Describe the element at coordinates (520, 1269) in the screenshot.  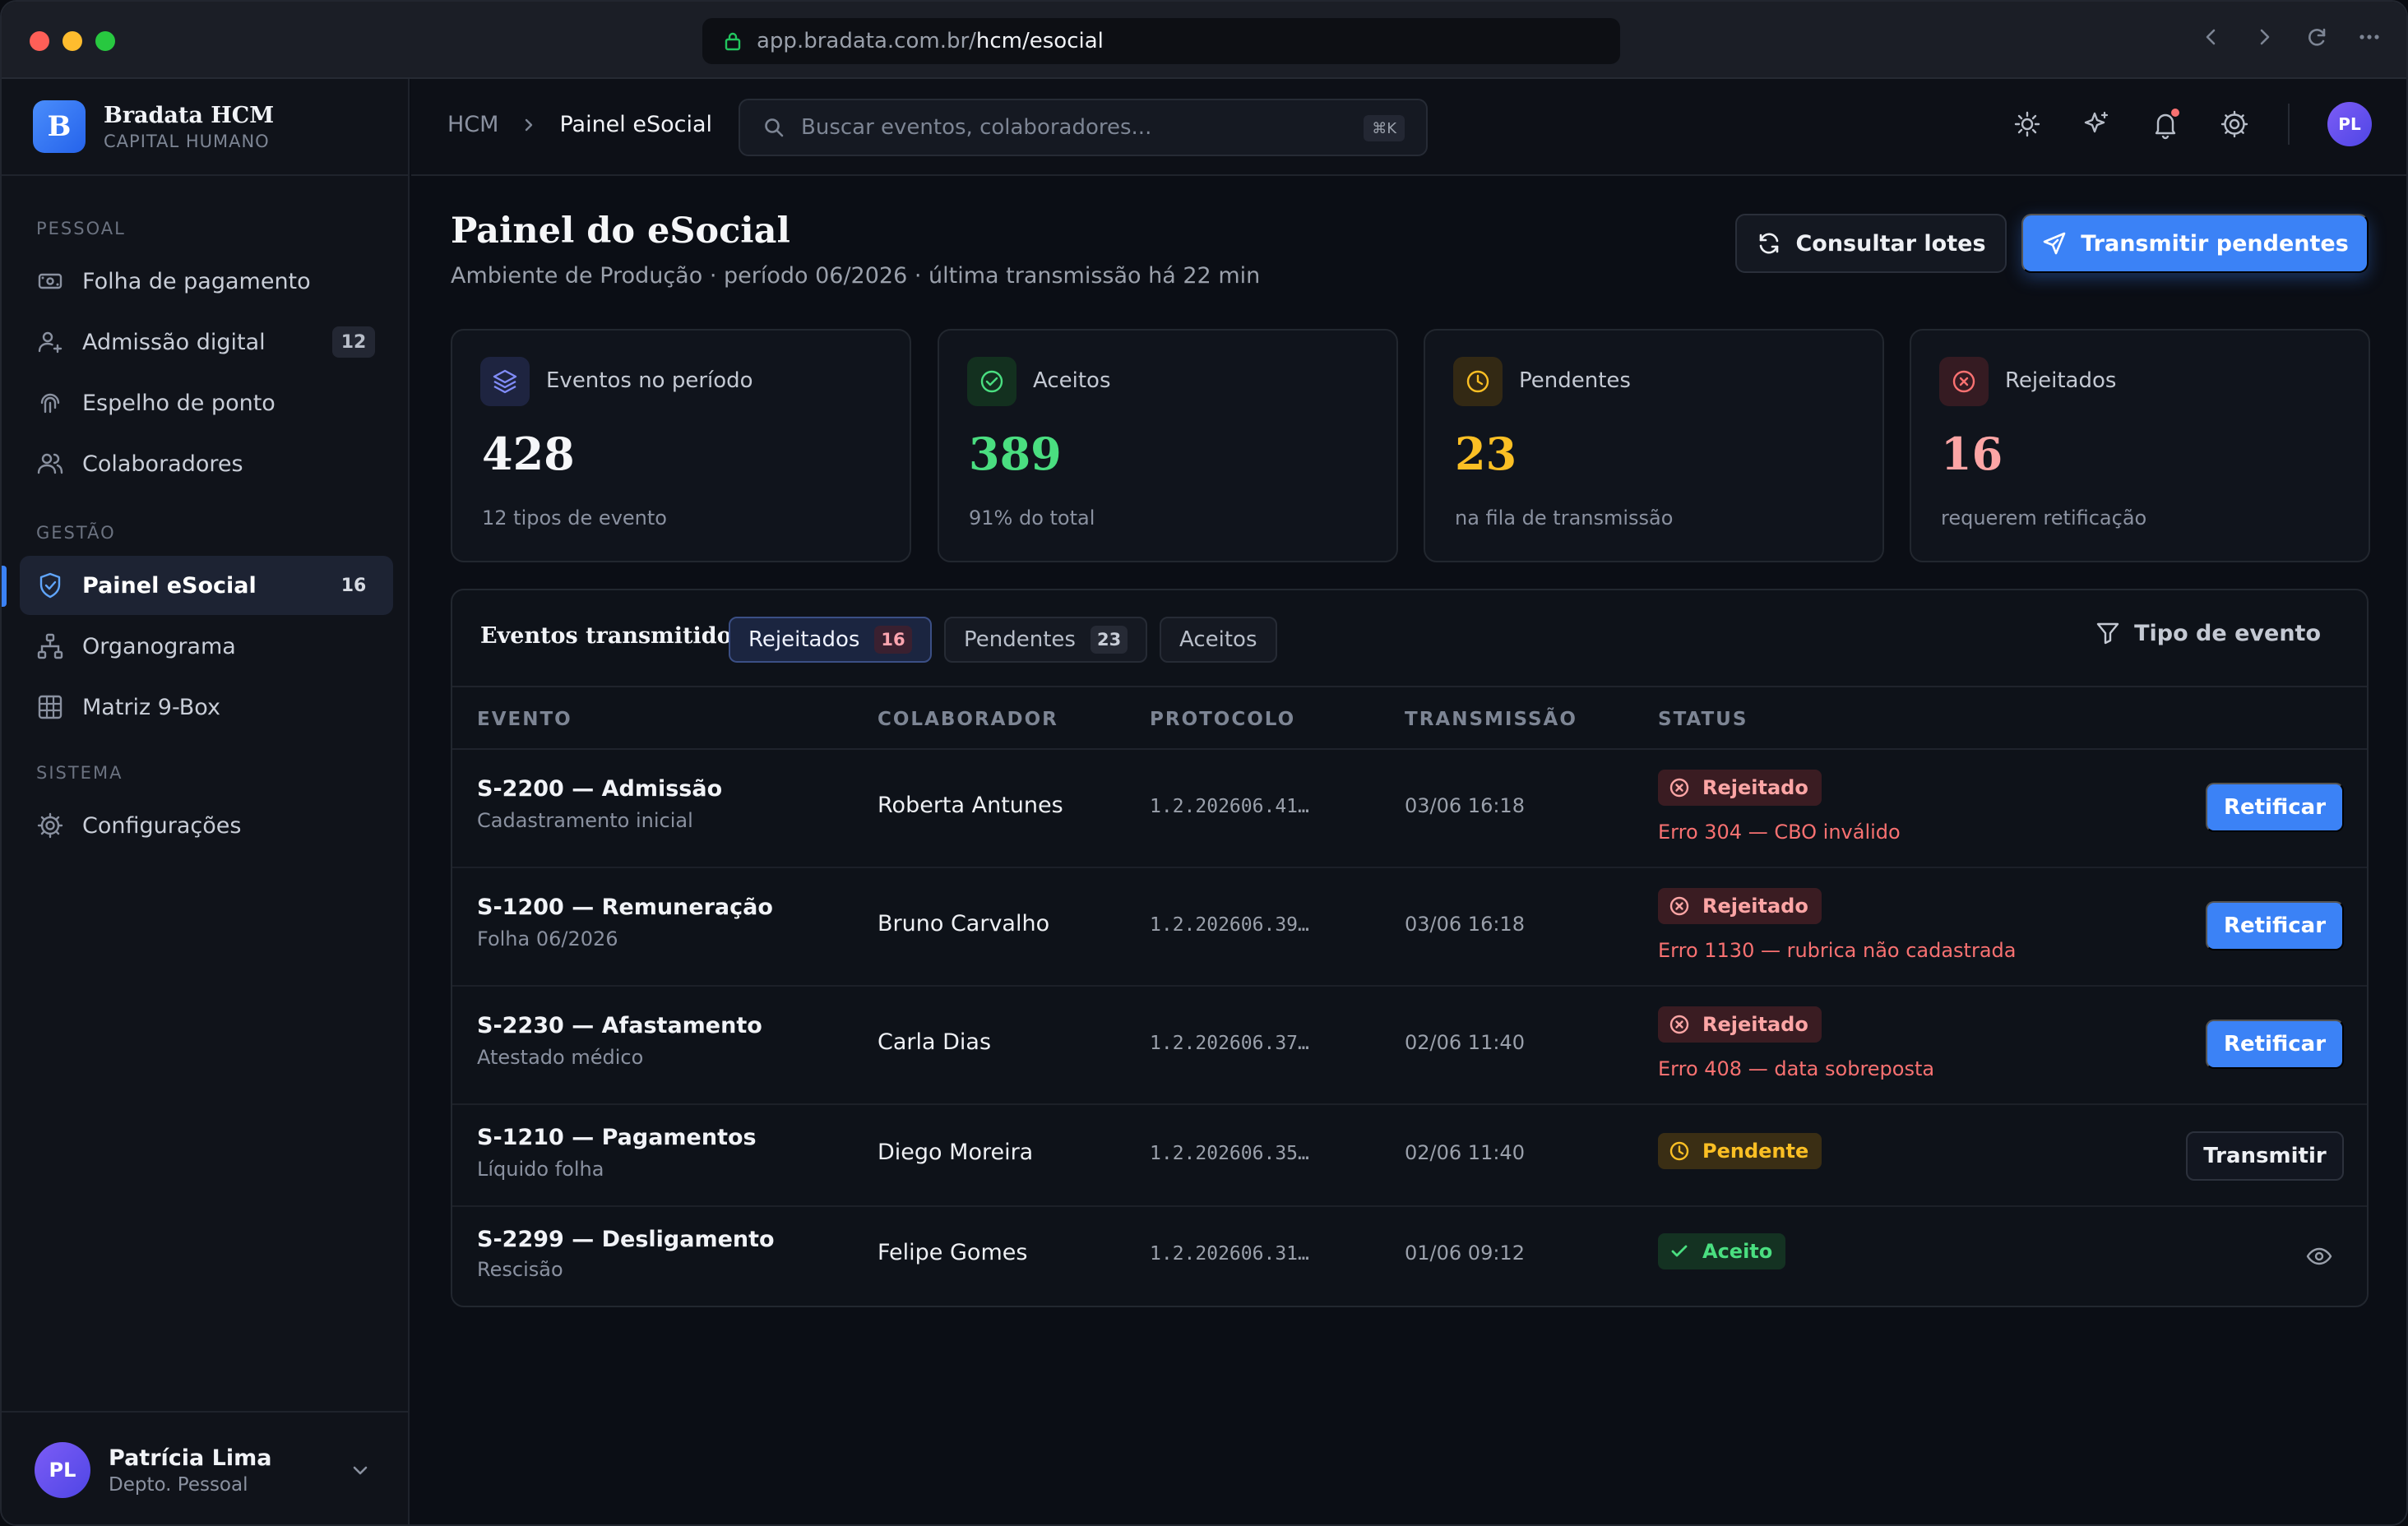
I see `event-description: Rescisão` at that location.